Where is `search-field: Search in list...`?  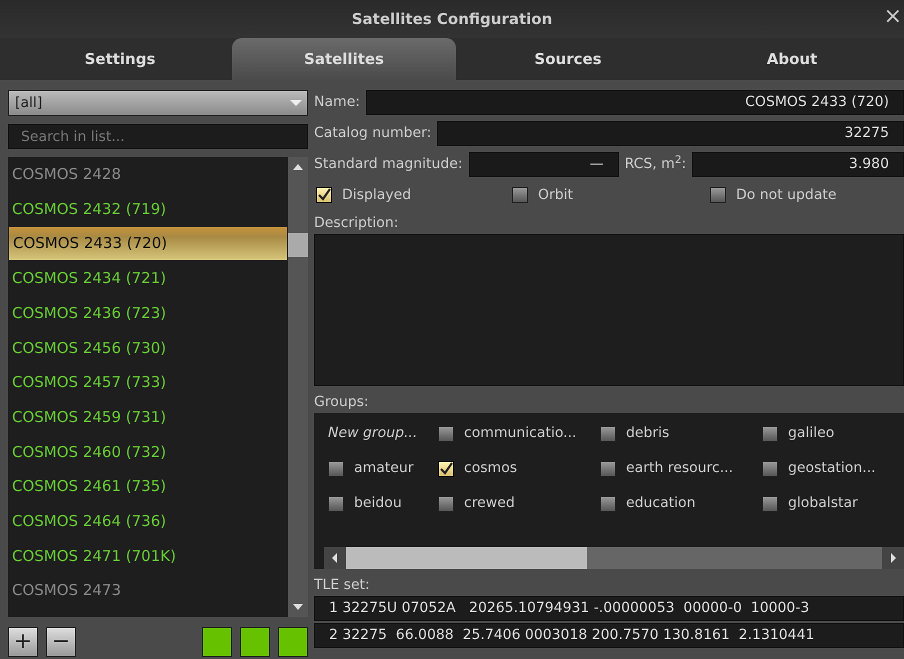 search-field: Search in list... is located at coordinates (158, 136).